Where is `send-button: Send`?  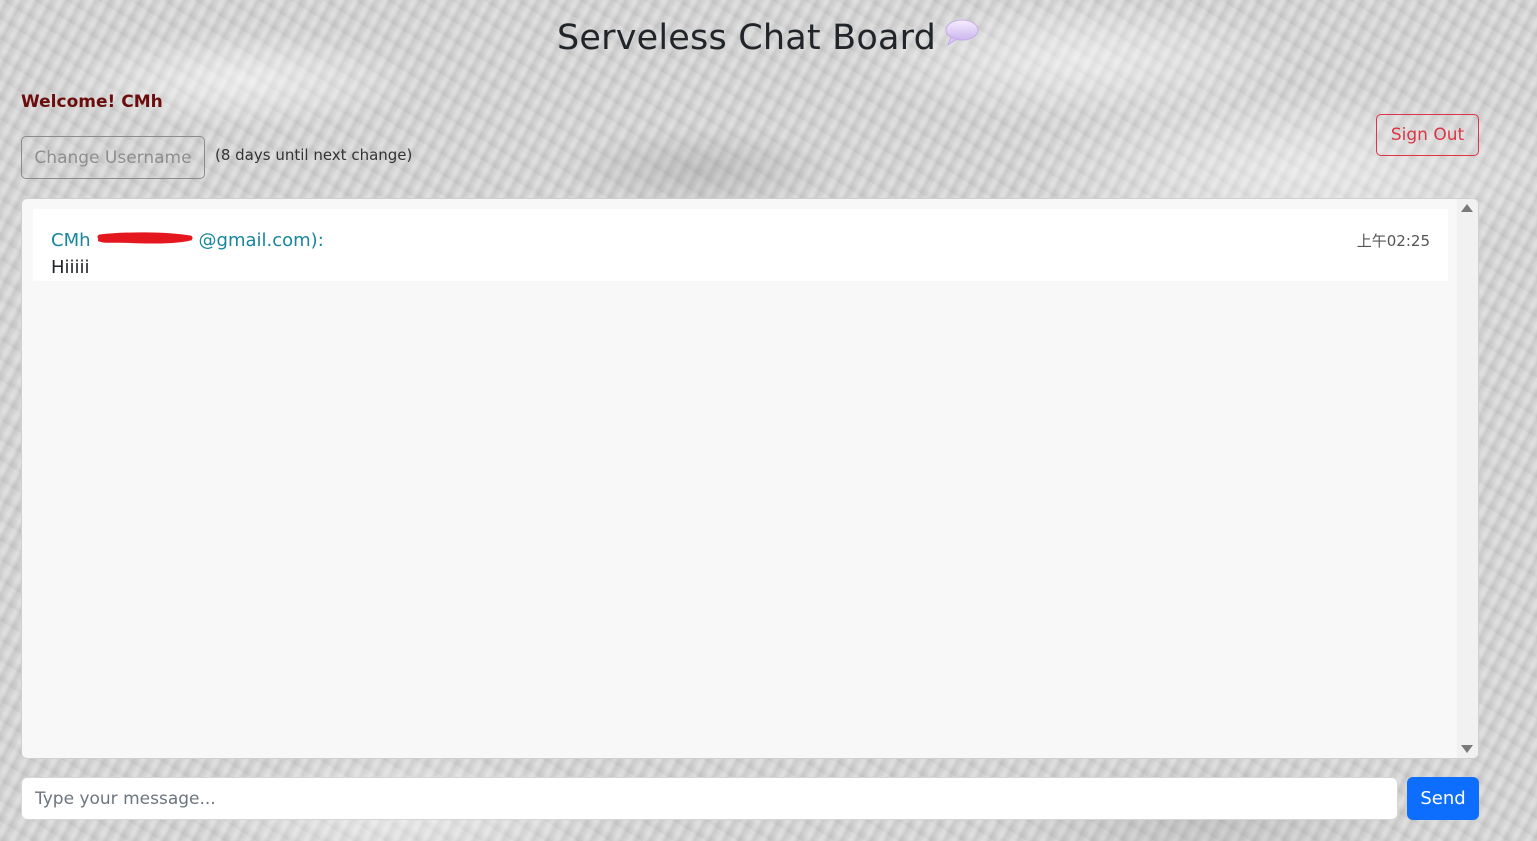
send-button: Send is located at coordinates (1443, 798).